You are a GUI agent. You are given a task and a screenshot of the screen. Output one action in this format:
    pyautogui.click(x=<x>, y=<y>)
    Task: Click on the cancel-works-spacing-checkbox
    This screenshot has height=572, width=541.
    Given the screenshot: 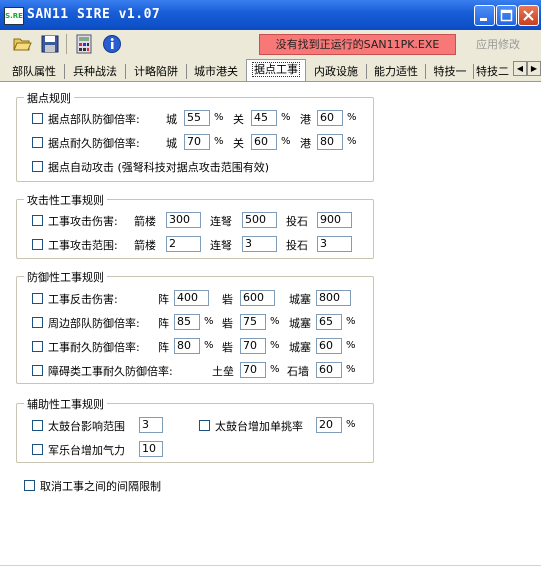 What is the action you would take?
    pyautogui.click(x=29, y=485)
    